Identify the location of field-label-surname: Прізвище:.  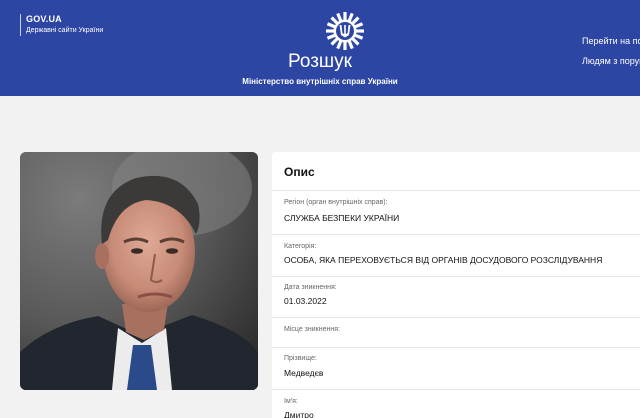
(300, 358).